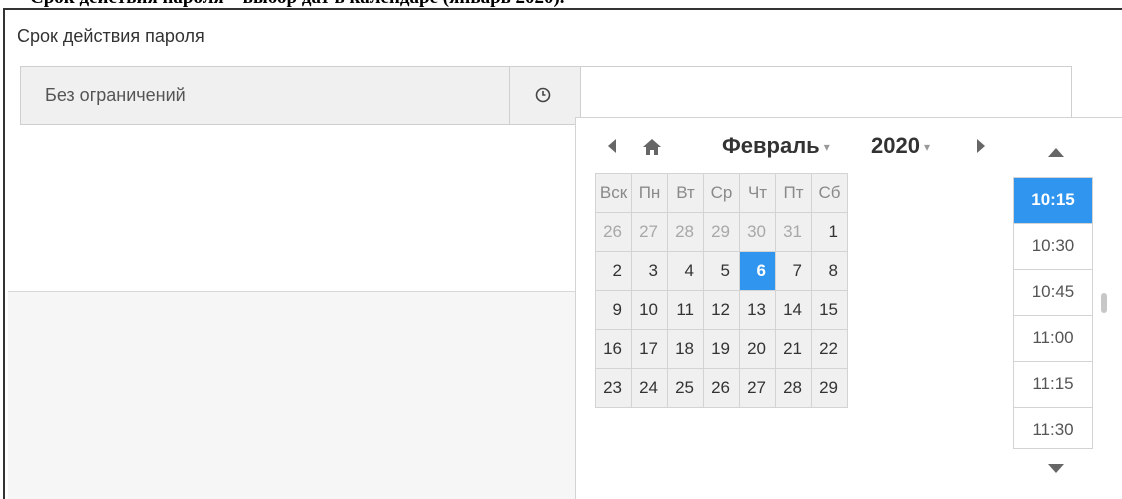 This screenshot has width=1122, height=499. I want to click on expiry-mode-select: Без ограничений, so click(265, 95).